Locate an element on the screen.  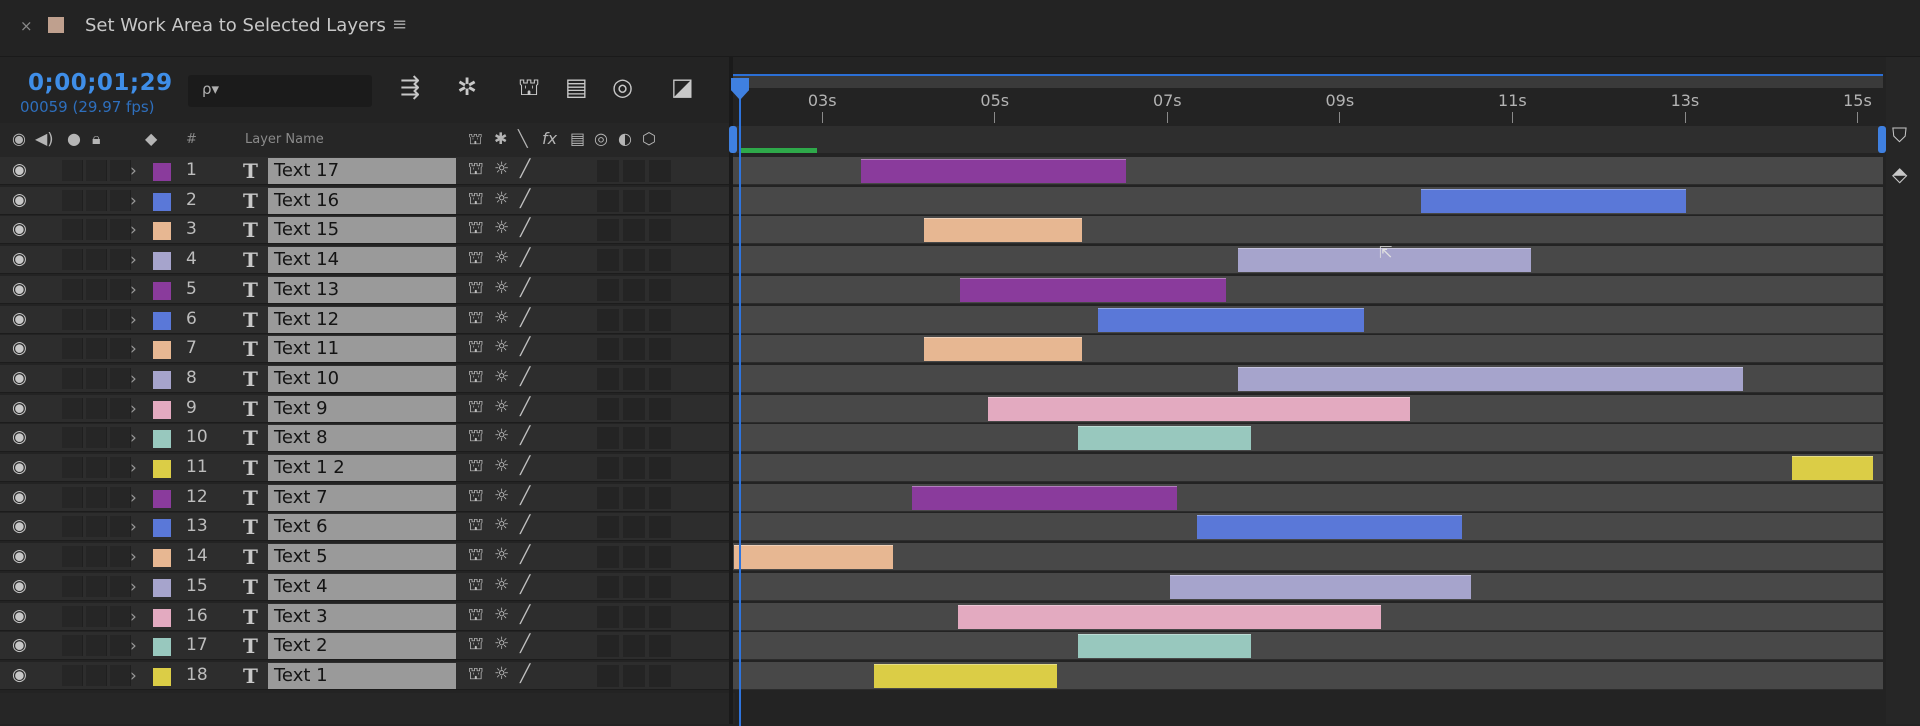
work-area-start-handle is located at coordinates (733, 139).